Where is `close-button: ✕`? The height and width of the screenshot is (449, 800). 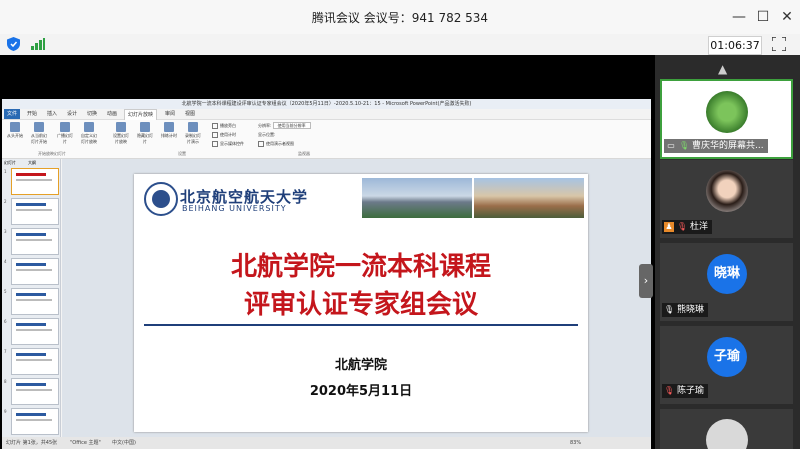
close-button: ✕ is located at coordinates (787, 17).